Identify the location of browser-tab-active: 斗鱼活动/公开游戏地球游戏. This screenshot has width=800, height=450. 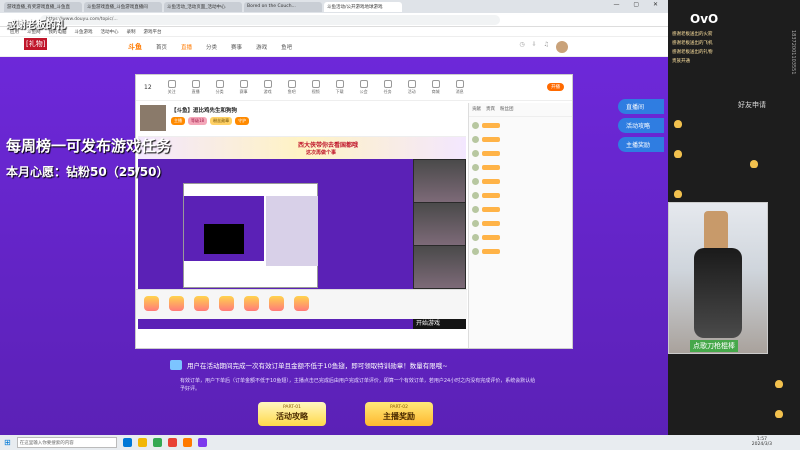
(363, 6).